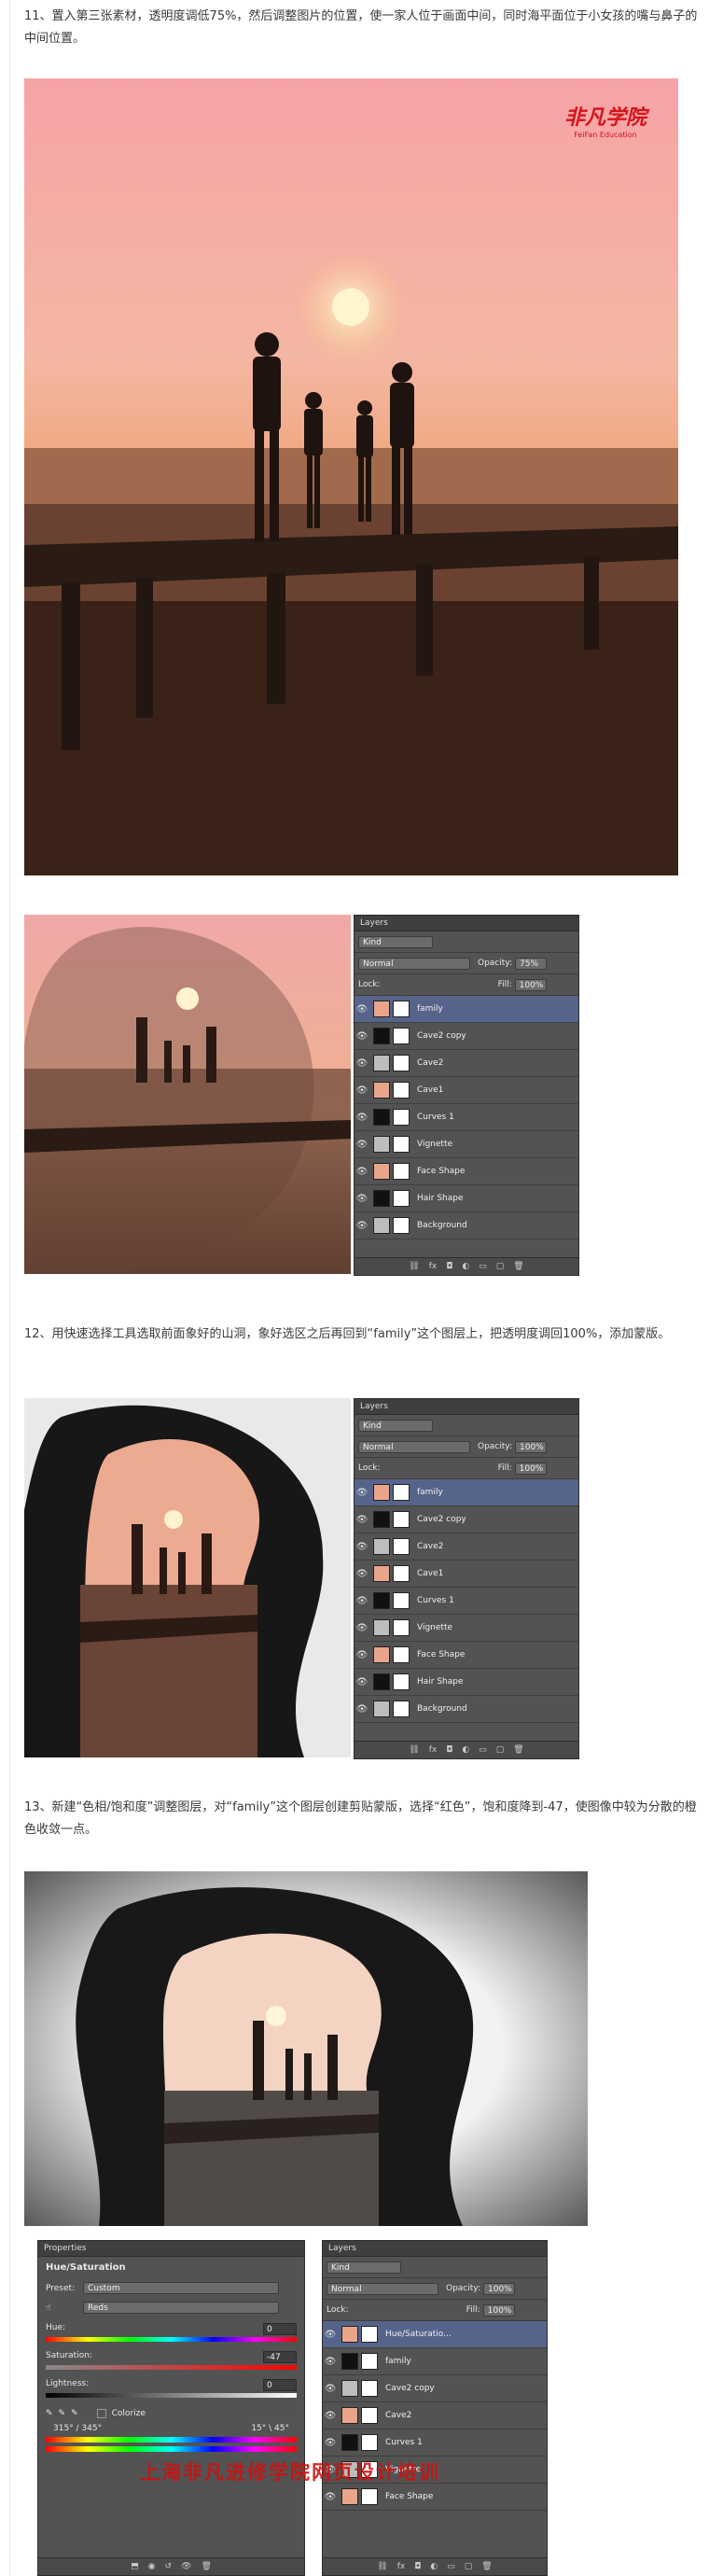 This screenshot has width=709, height=2576. What do you see at coordinates (181, 2288) in the screenshot?
I see `preset-select: Custom` at bounding box center [181, 2288].